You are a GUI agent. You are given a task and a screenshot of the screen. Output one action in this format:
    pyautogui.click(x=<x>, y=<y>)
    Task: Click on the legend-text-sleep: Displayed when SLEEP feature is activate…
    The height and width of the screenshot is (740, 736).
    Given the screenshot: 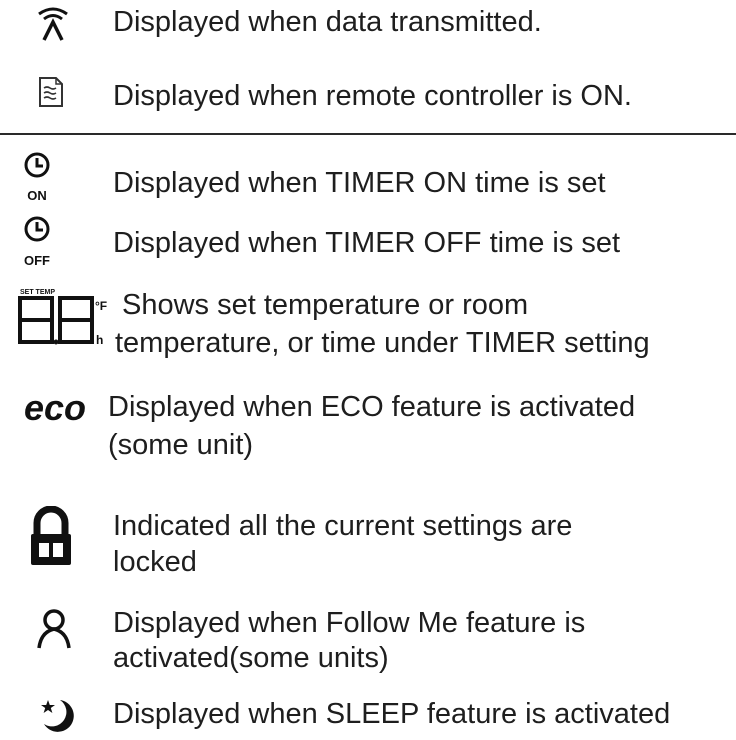 What is the action you would take?
    pyautogui.click(x=392, y=714)
    